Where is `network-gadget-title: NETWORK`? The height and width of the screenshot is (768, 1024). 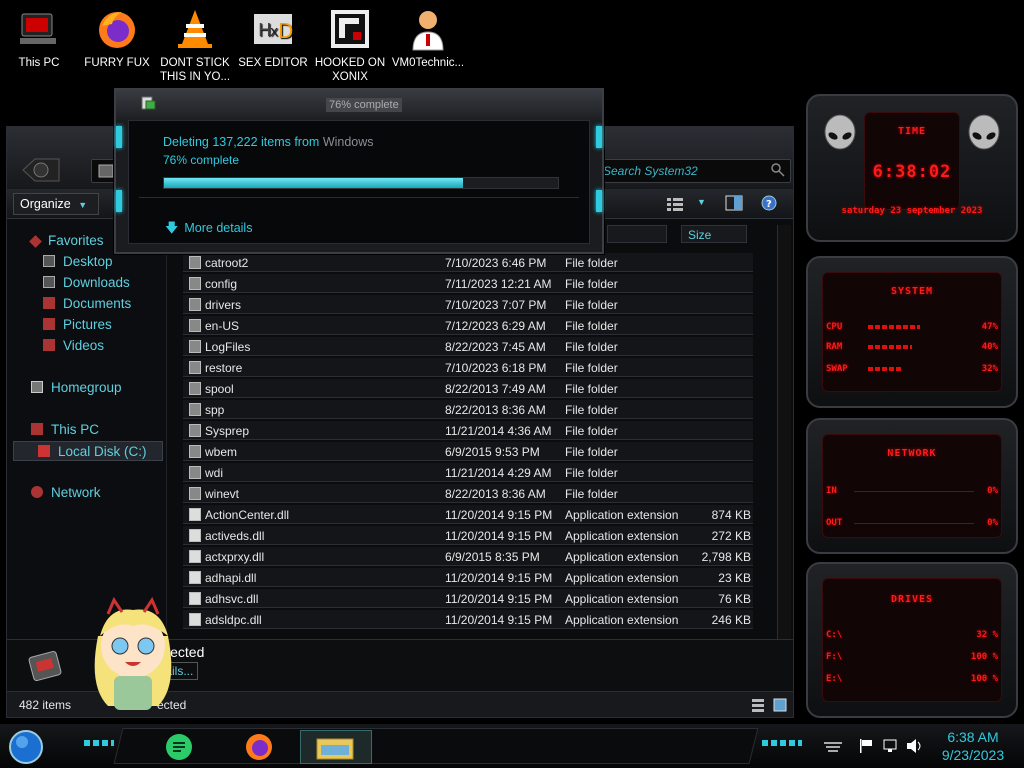
network-gadget-title: NETWORK is located at coordinates (912, 453).